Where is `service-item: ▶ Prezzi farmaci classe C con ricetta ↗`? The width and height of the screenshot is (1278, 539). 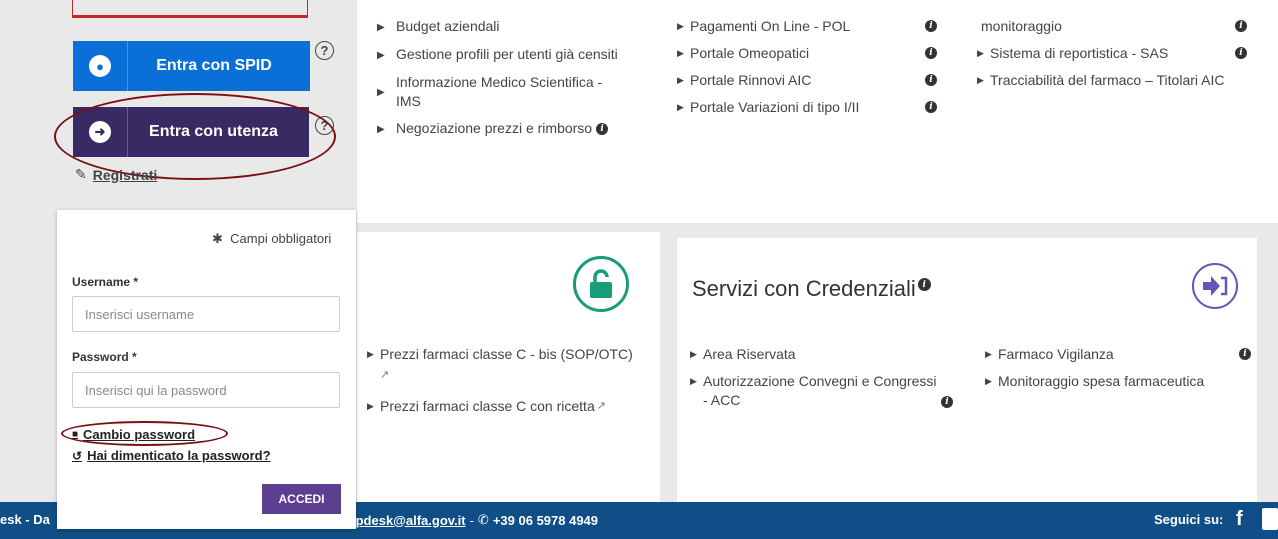
service-item: ▶ Prezzi farmaci classe C con ricetta ↗ is located at coordinates (509, 406).